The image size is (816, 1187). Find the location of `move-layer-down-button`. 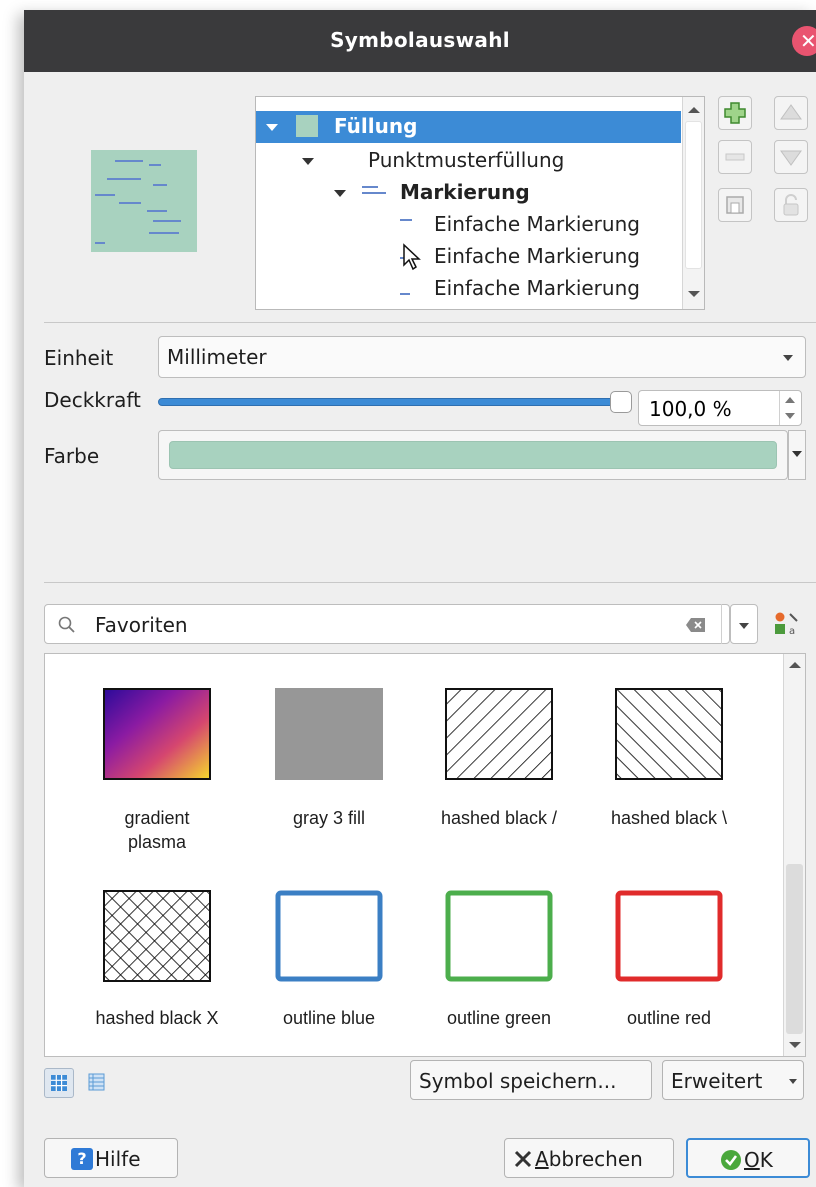

move-layer-down-button is located at coordinates (791, 157).